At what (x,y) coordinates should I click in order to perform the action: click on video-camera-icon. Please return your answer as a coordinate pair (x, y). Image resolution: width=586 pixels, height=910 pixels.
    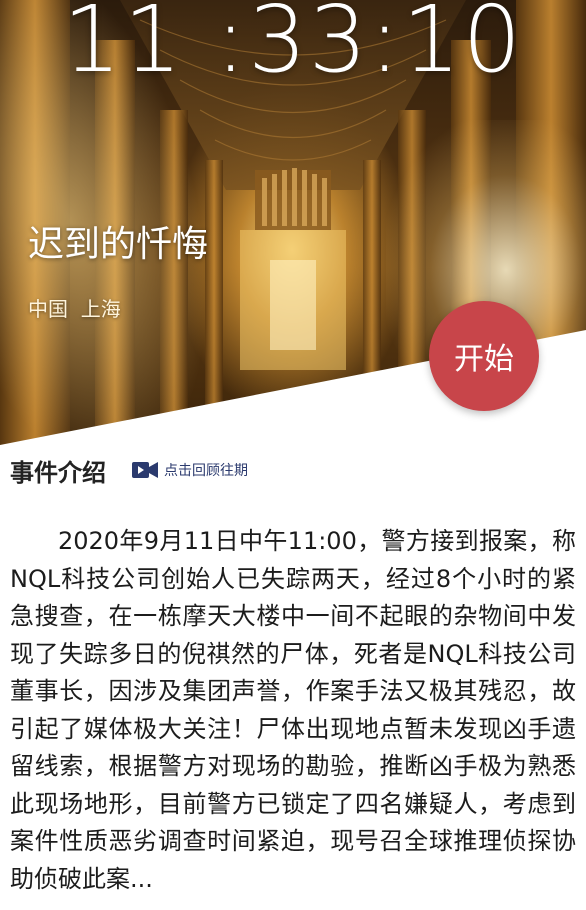
    Looking at the image, I should click on (145, 470).